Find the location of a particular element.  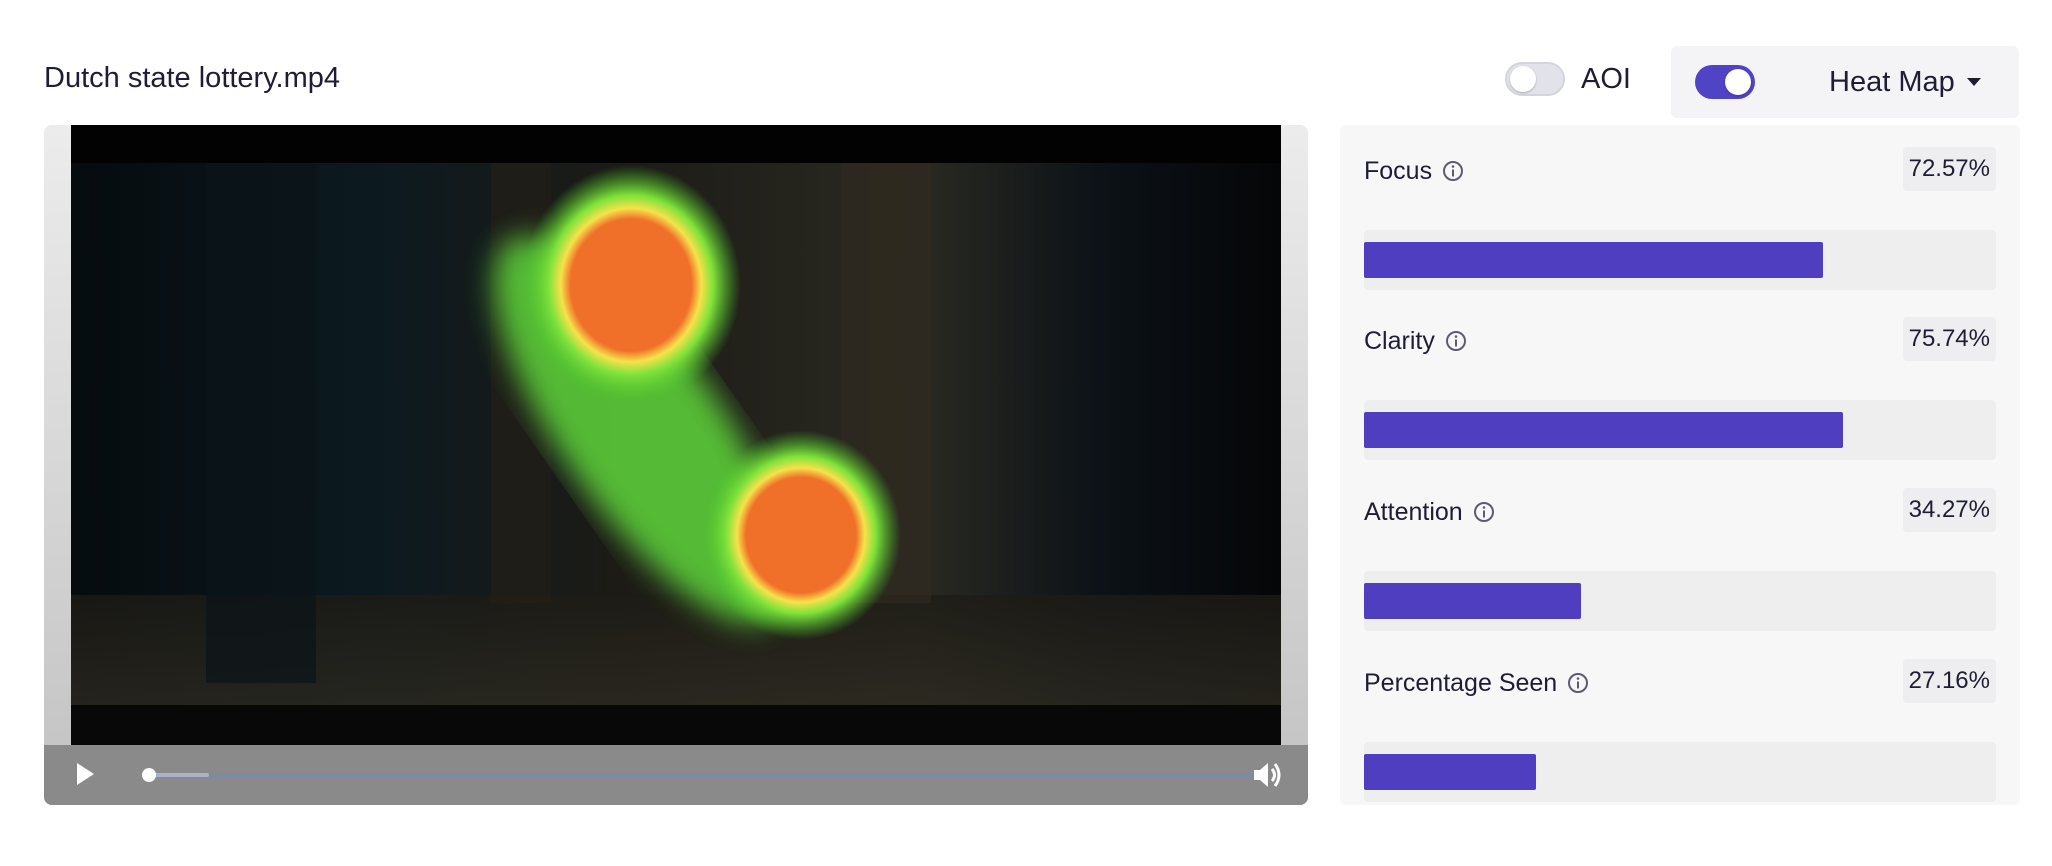

video-controls is located at coordinates (676, 775).